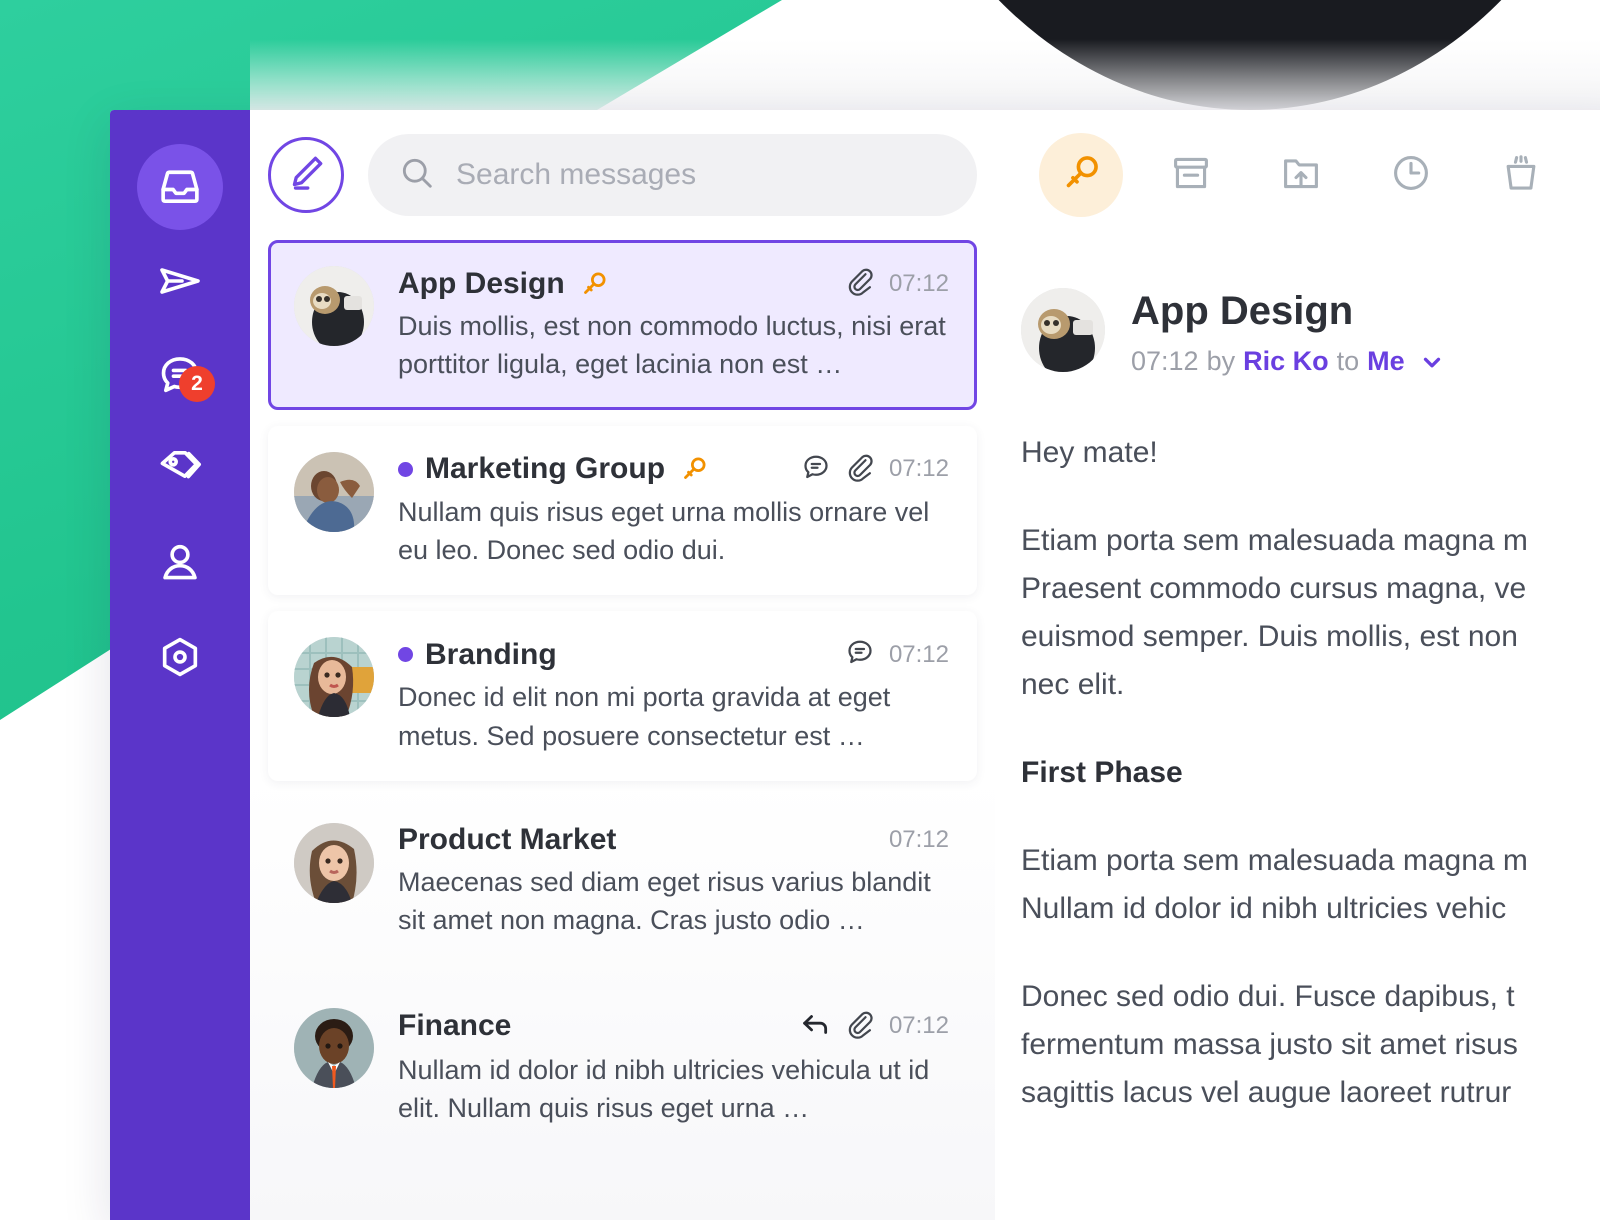 Image resolution: width=1600 pixels, height=1220 pixels. I want to click on message-title: App Design, so click(481, 284).